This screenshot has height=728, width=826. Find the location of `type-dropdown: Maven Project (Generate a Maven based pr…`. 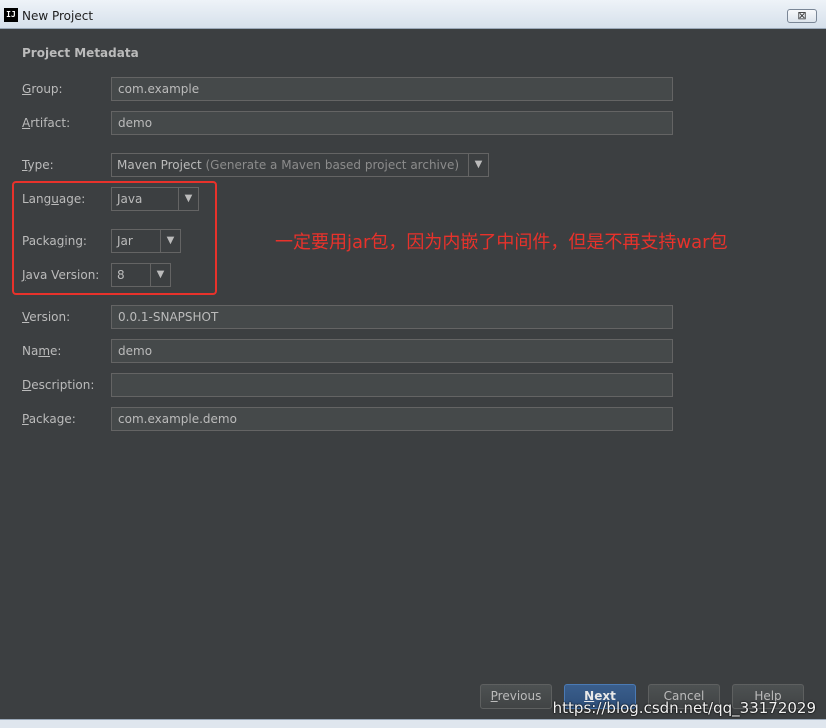

type-dropdown: Maven Project (Generate a Maven based pr… is located at coordinates (300, 165).